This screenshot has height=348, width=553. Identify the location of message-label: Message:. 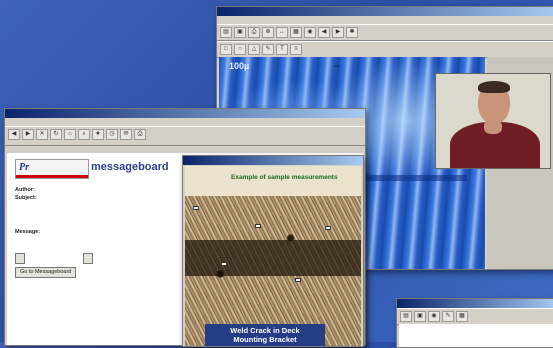
(28, 232).